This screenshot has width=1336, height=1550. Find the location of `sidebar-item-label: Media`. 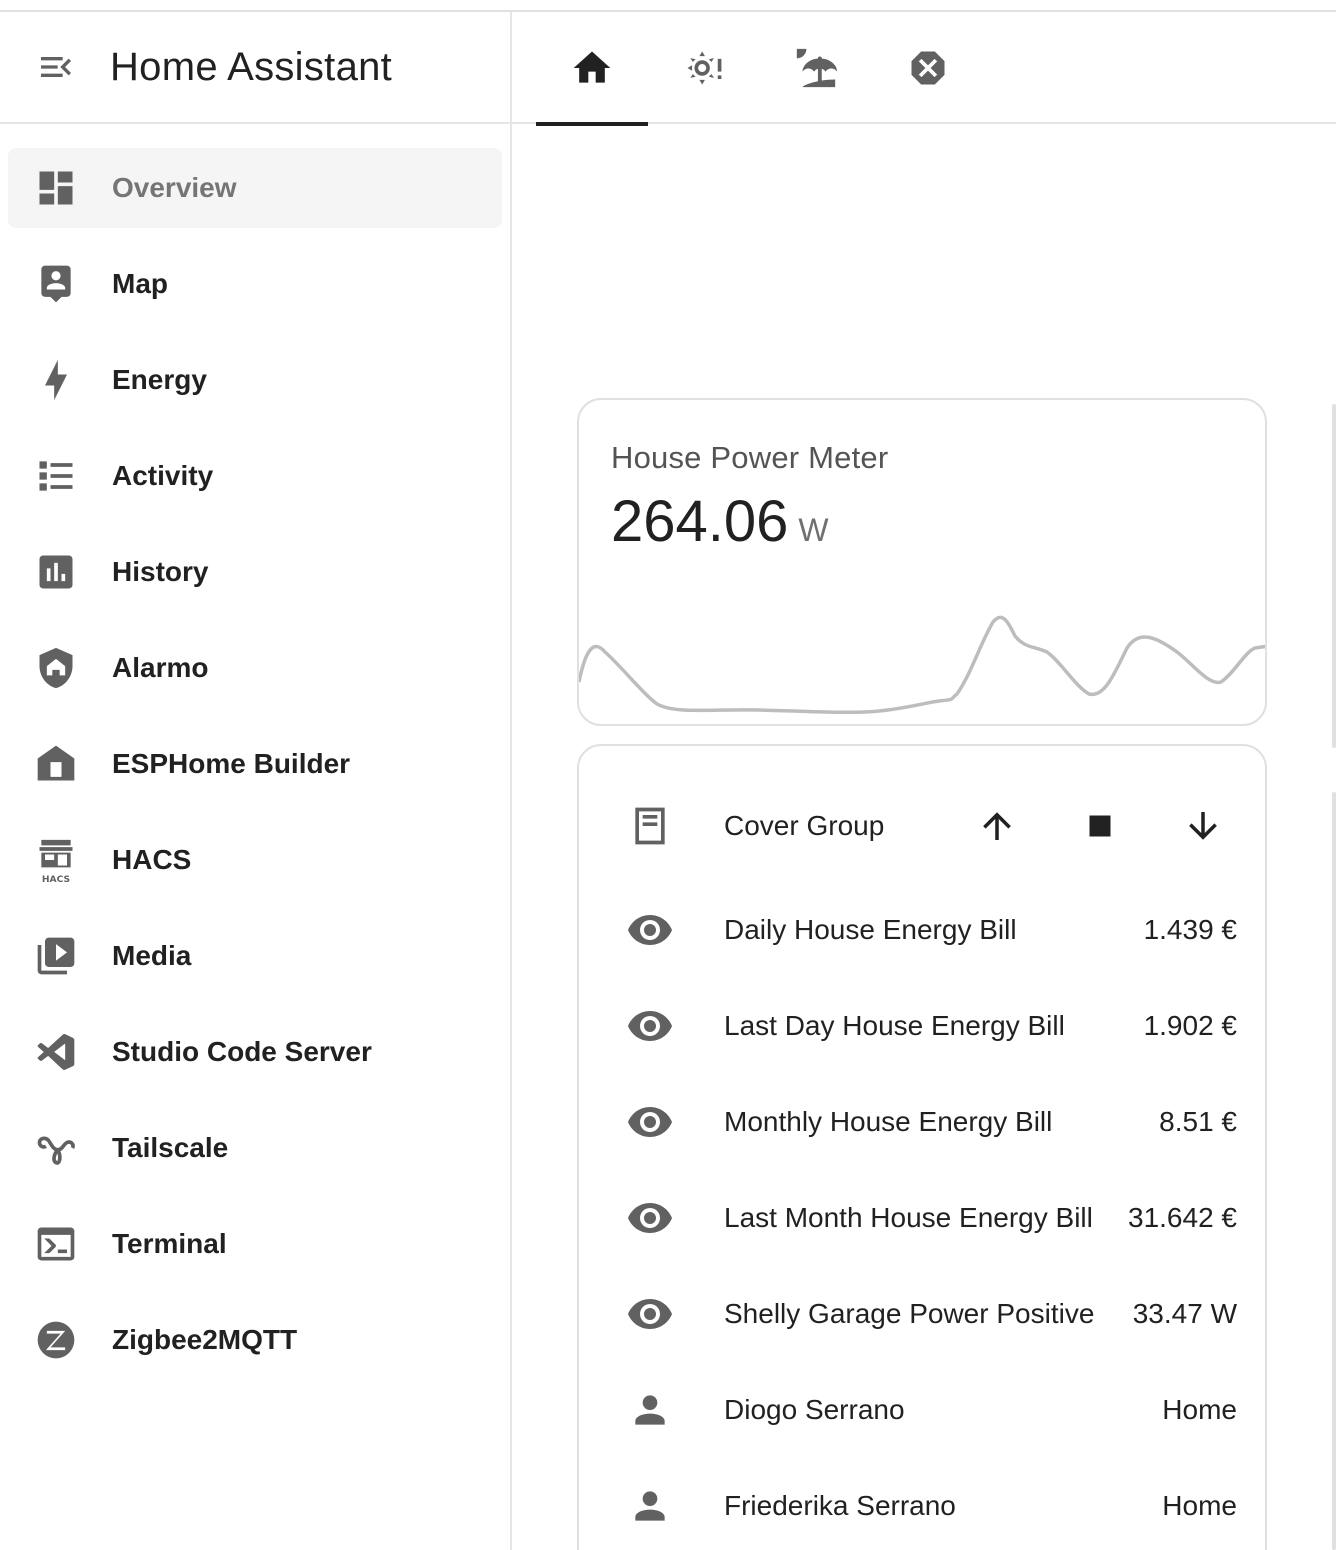

sidebar-item-label: Media is located at coordinates (152, 955).